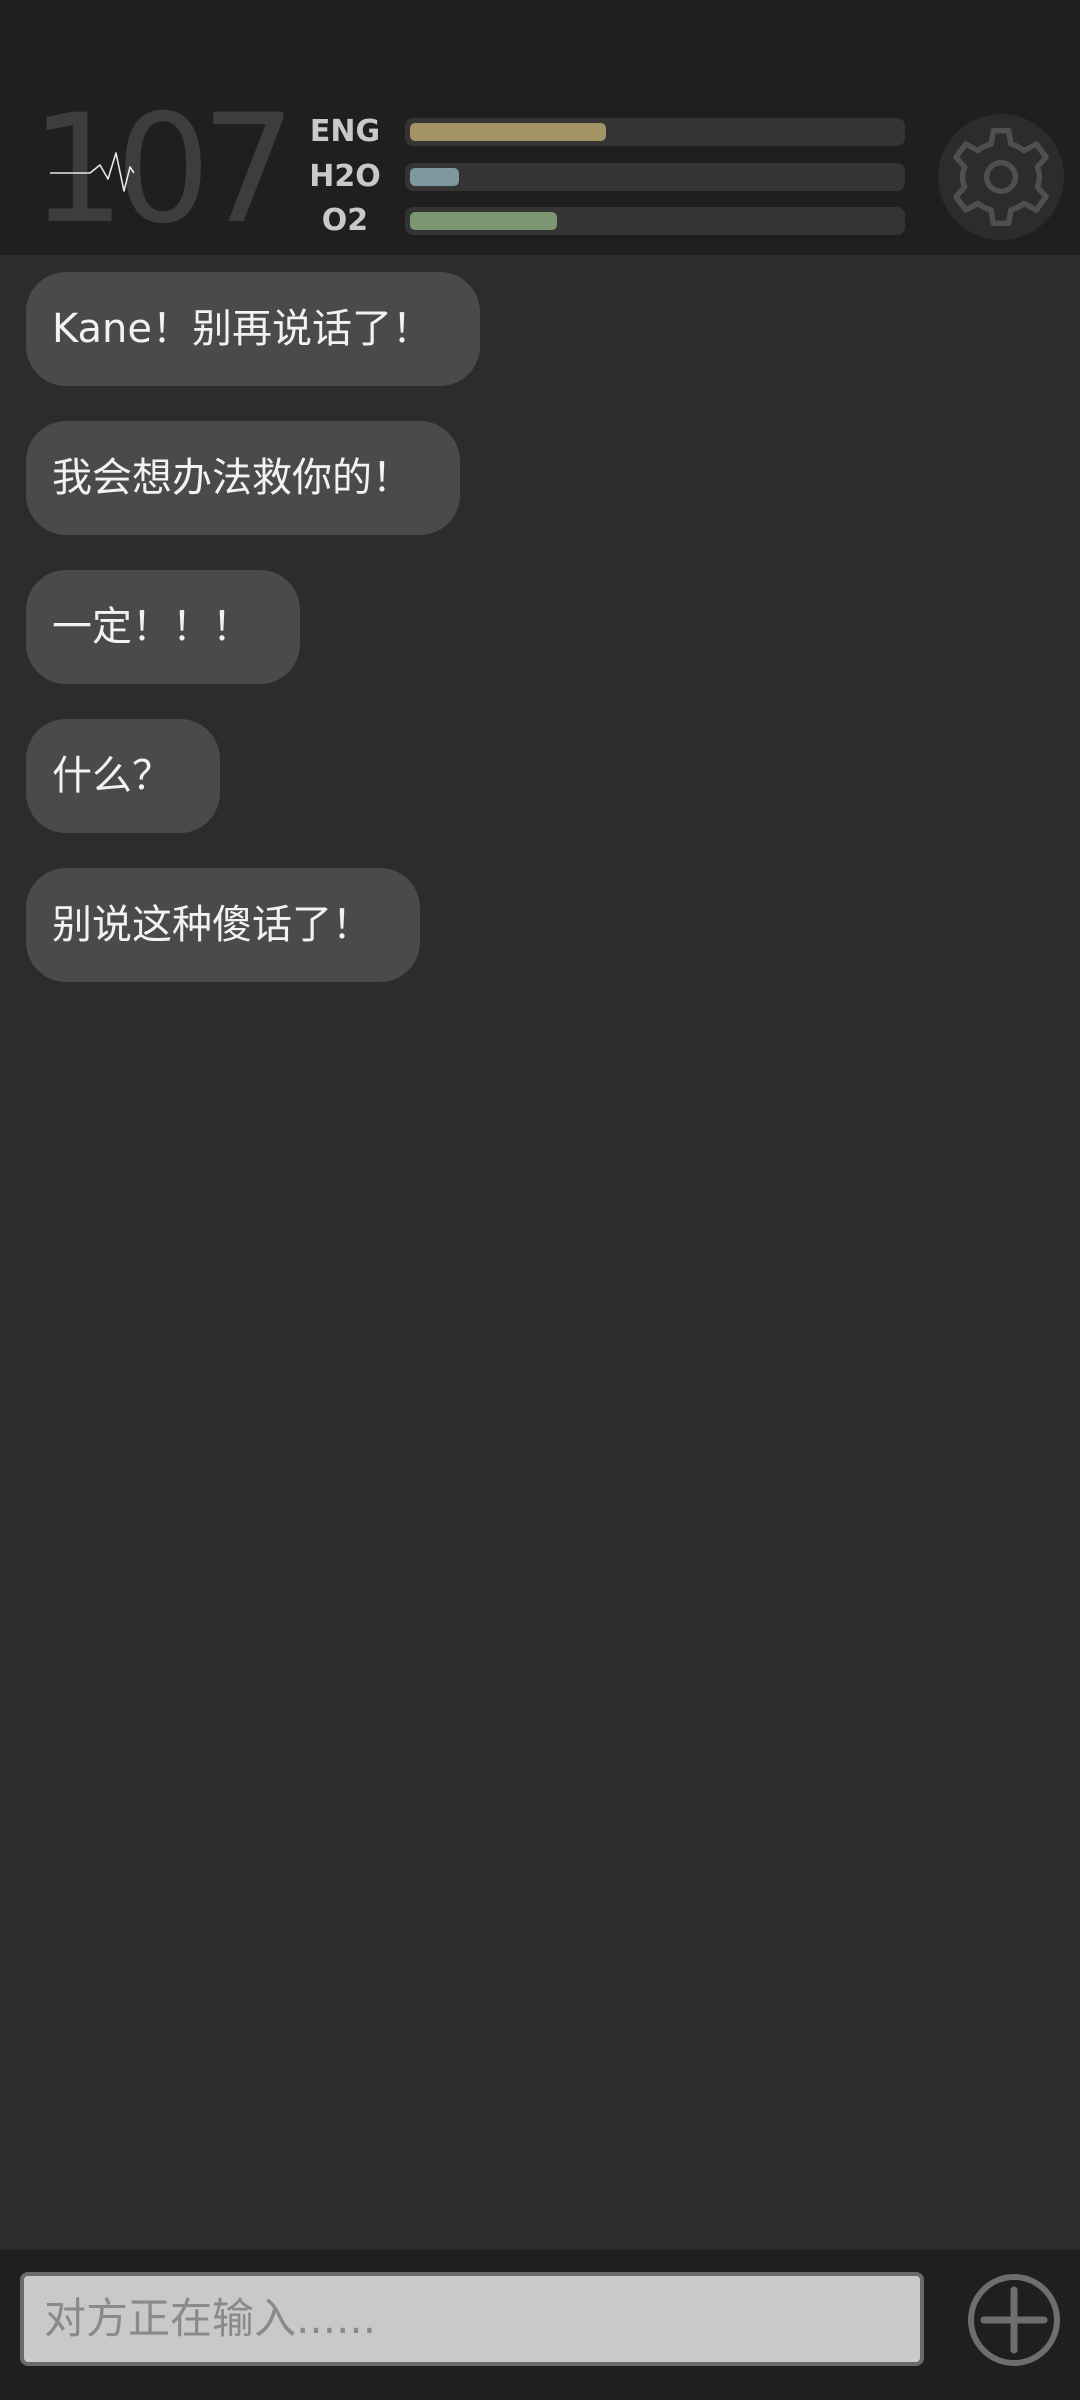  I want to click on stat-row-o2: O2, so click(605, 221).